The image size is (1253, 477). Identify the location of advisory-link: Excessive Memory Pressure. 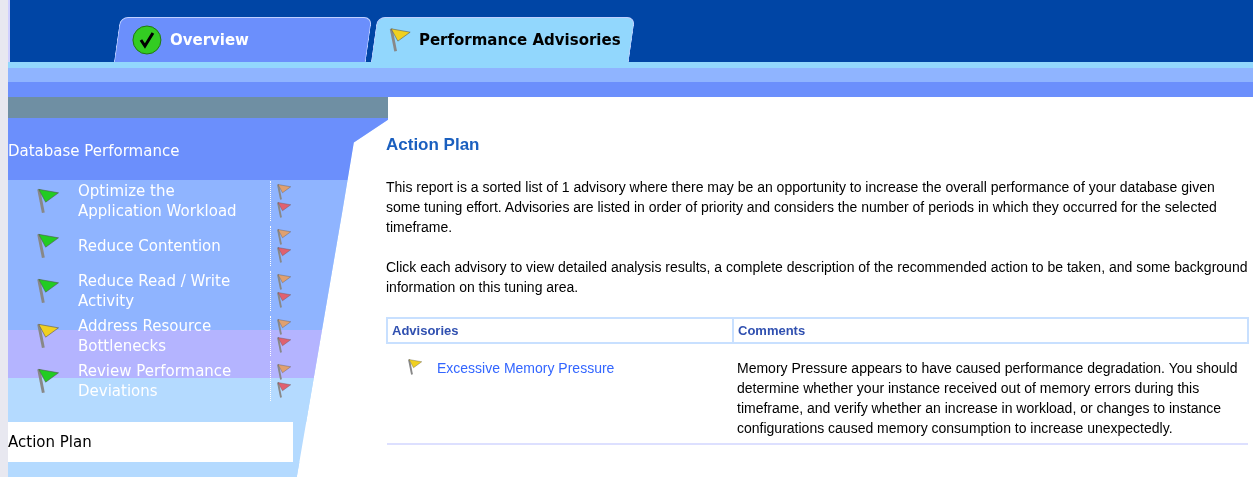
(526, 368).